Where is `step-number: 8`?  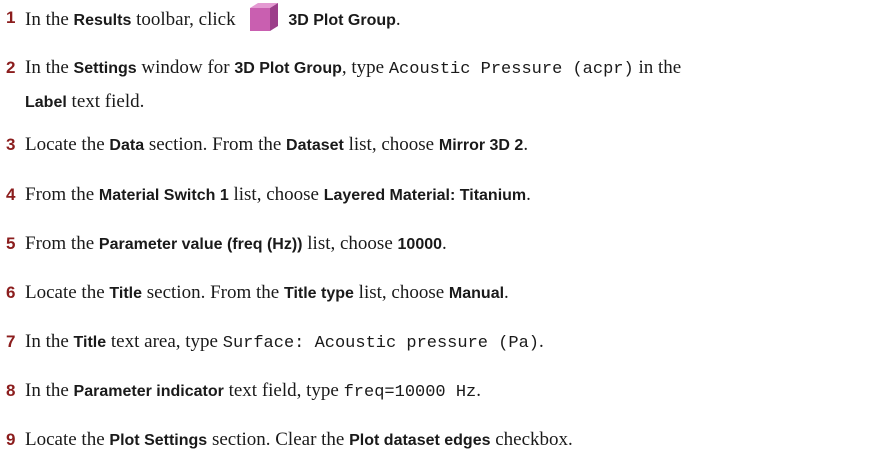 step-number: 8 is located at coordinates (11, 390).